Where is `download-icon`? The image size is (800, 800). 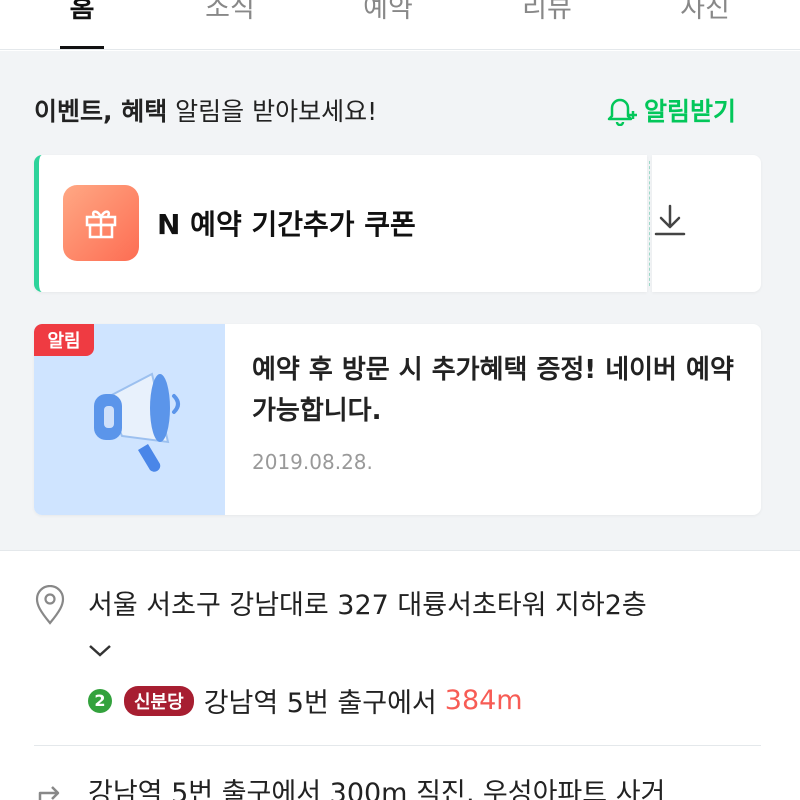 download-icon is located at coordinates (670, 222).